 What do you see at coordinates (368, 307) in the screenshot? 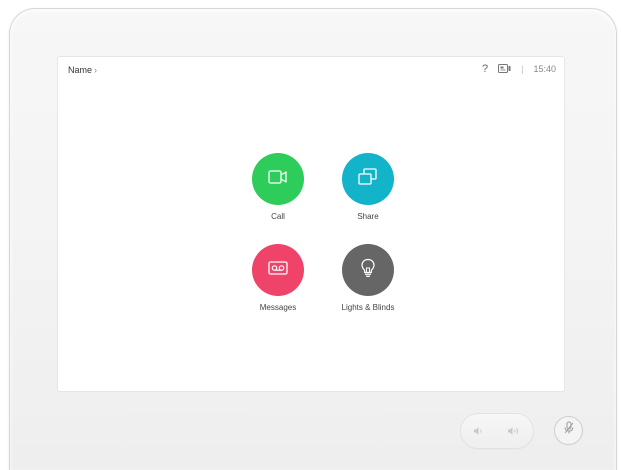
I see `lights-blinds-label: Lights & Blinds` at bounding box center [368, 307].